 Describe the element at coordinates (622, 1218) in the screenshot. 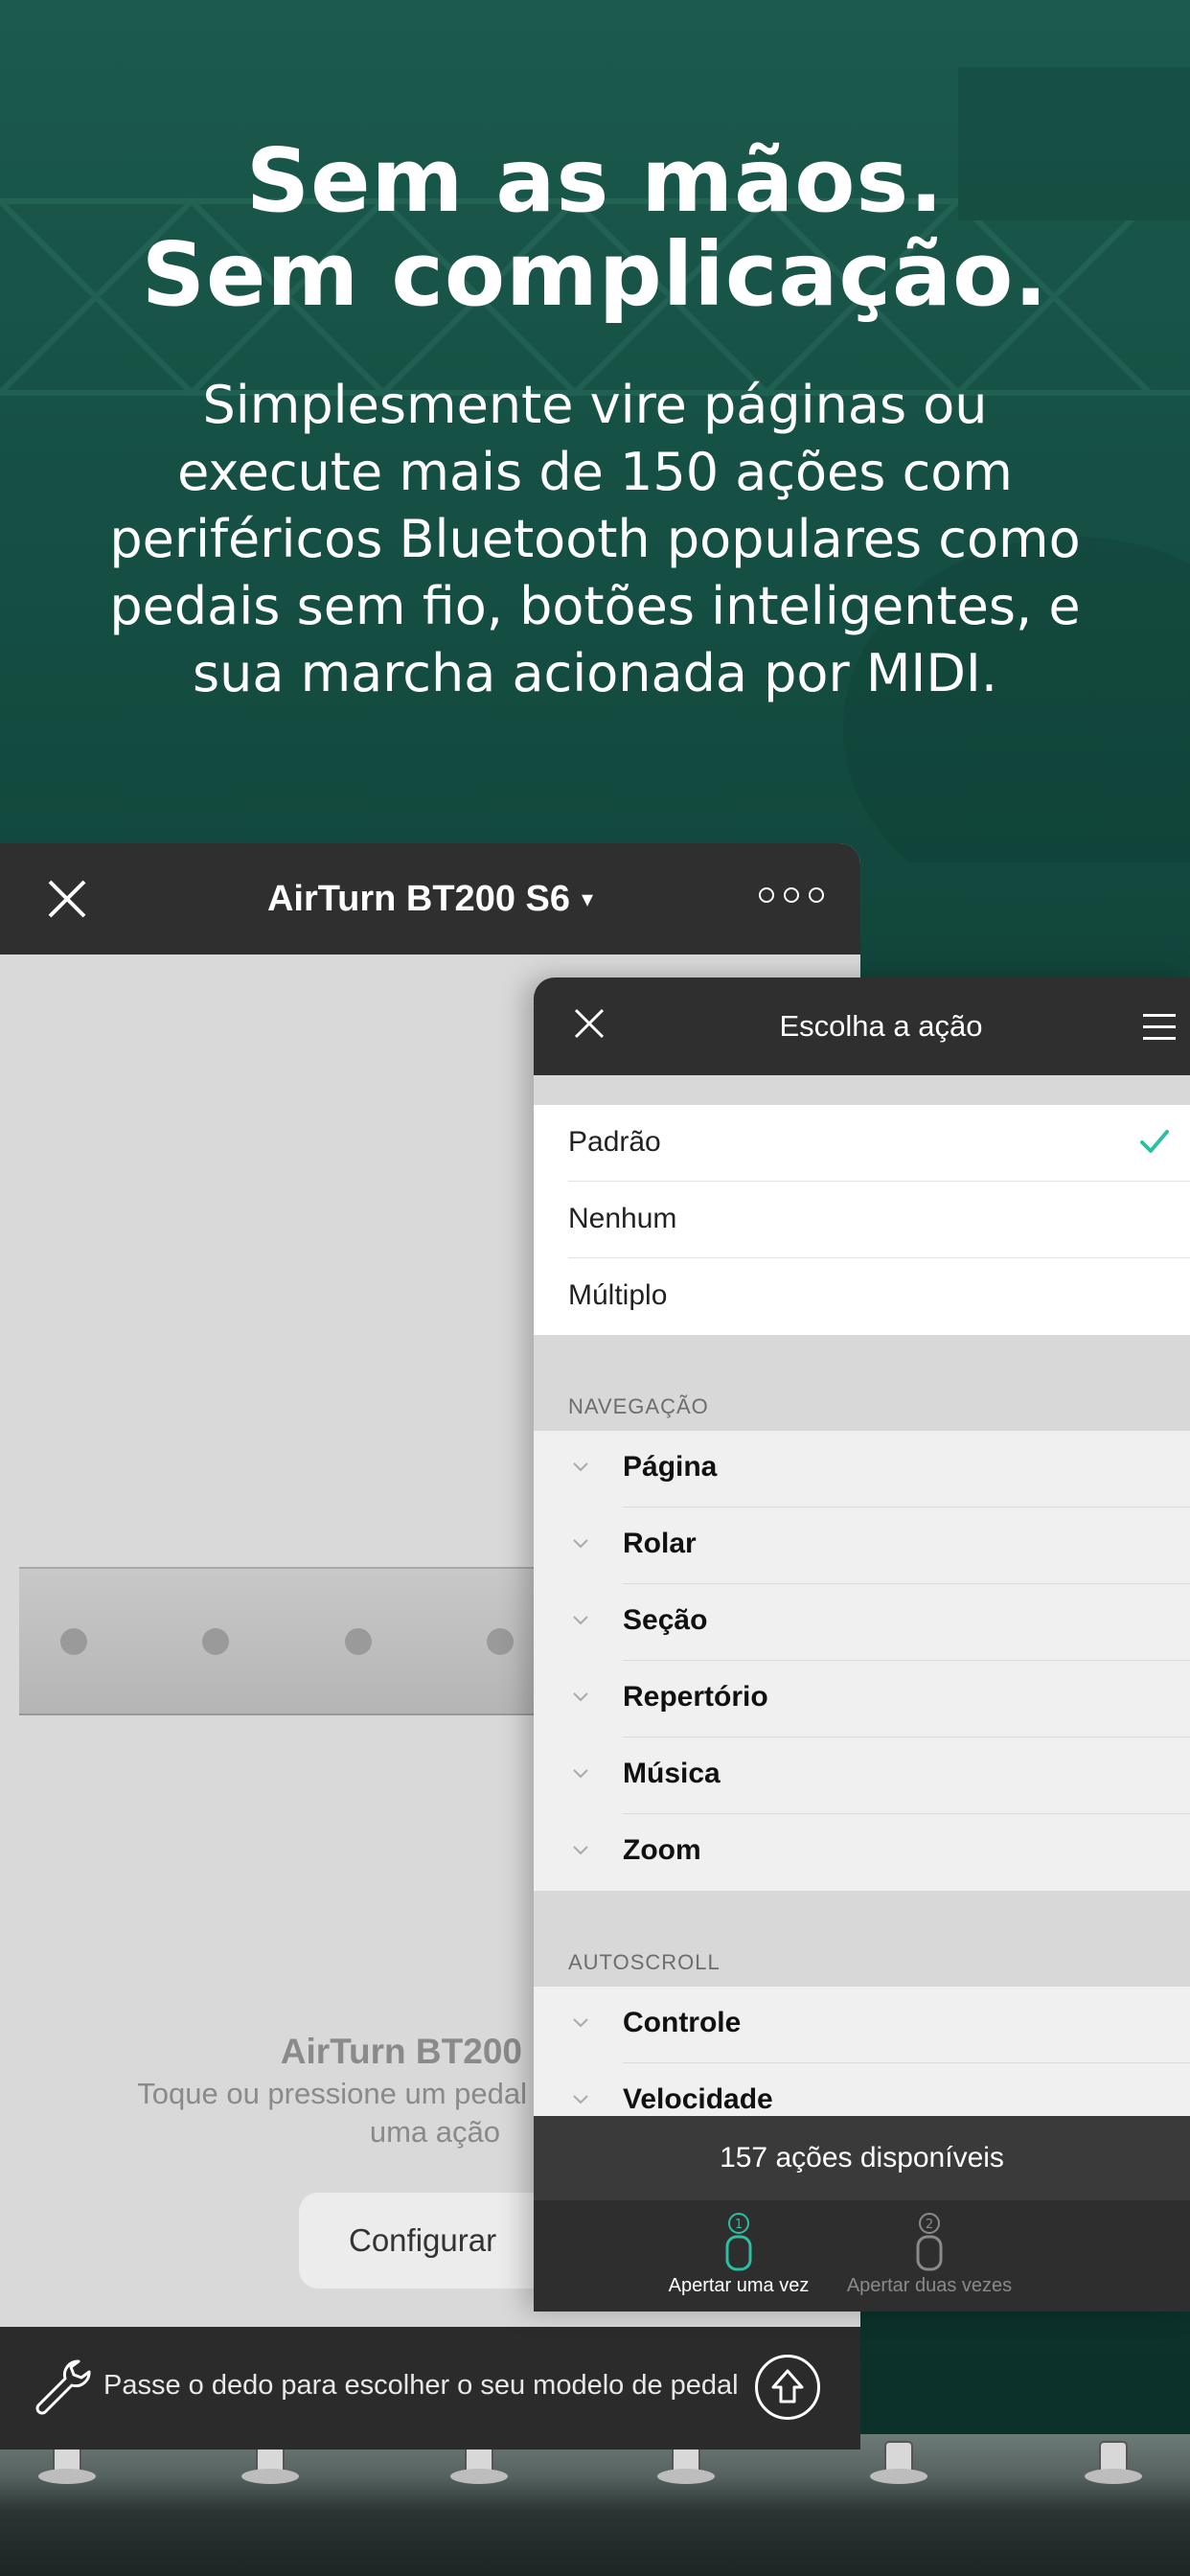

I see `option-label: Nenhum` at that location.